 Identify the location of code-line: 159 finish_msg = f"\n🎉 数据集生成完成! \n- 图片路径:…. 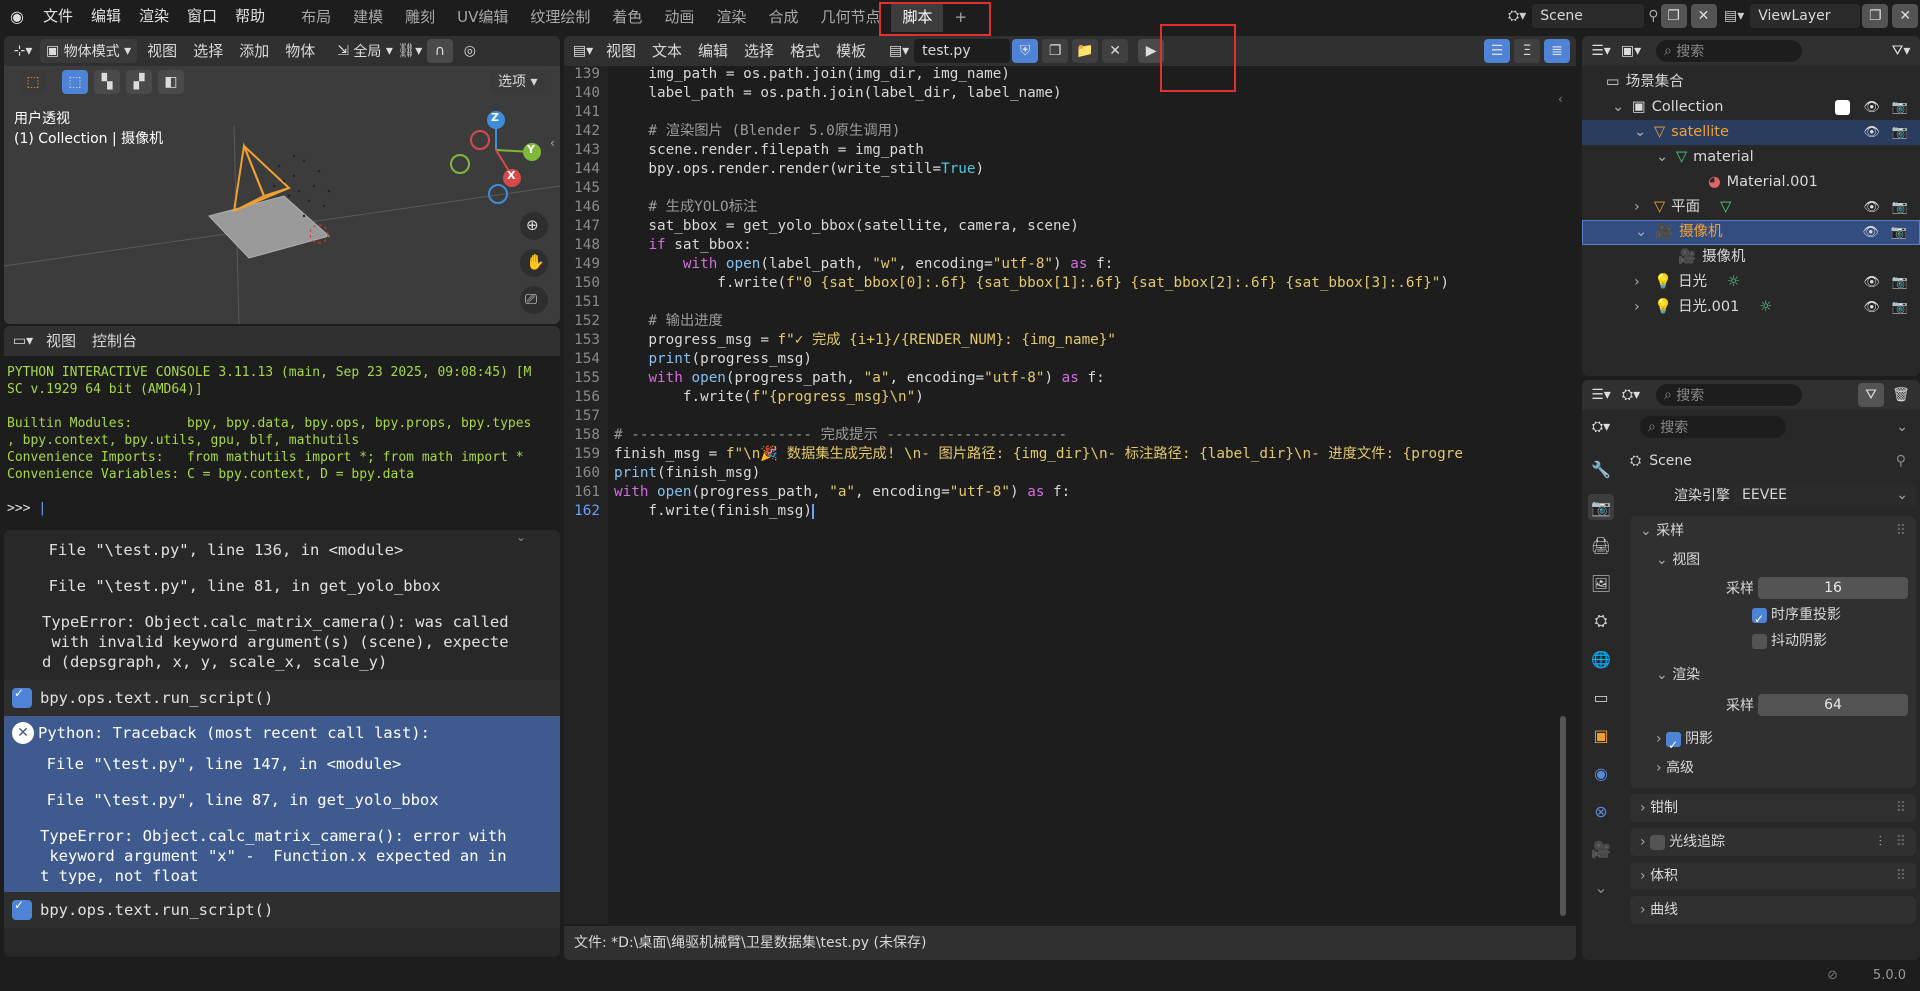
(1059, 454).